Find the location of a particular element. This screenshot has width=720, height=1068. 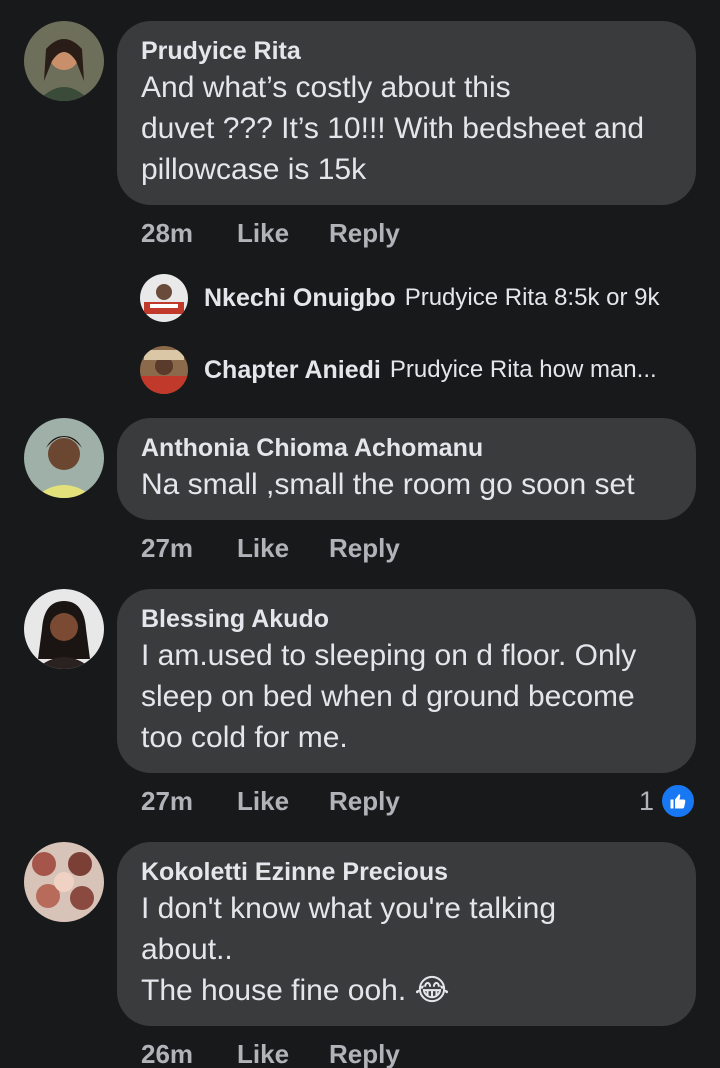

reply-author: Chapter Aniedi is located at coordinates (292, 370).